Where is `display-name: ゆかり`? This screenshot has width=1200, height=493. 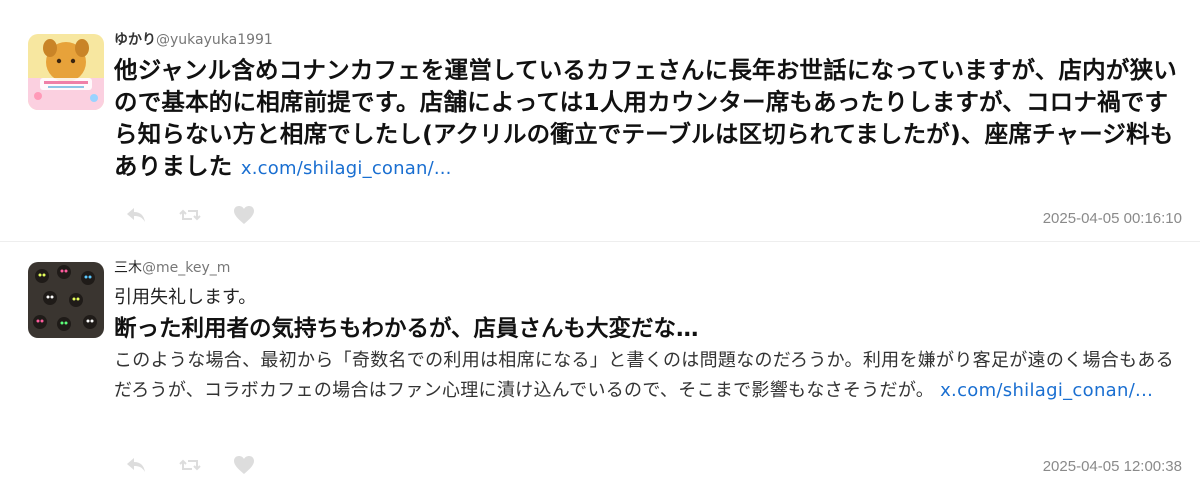 display-name: ゆかり is located at coordinates (135, 40).